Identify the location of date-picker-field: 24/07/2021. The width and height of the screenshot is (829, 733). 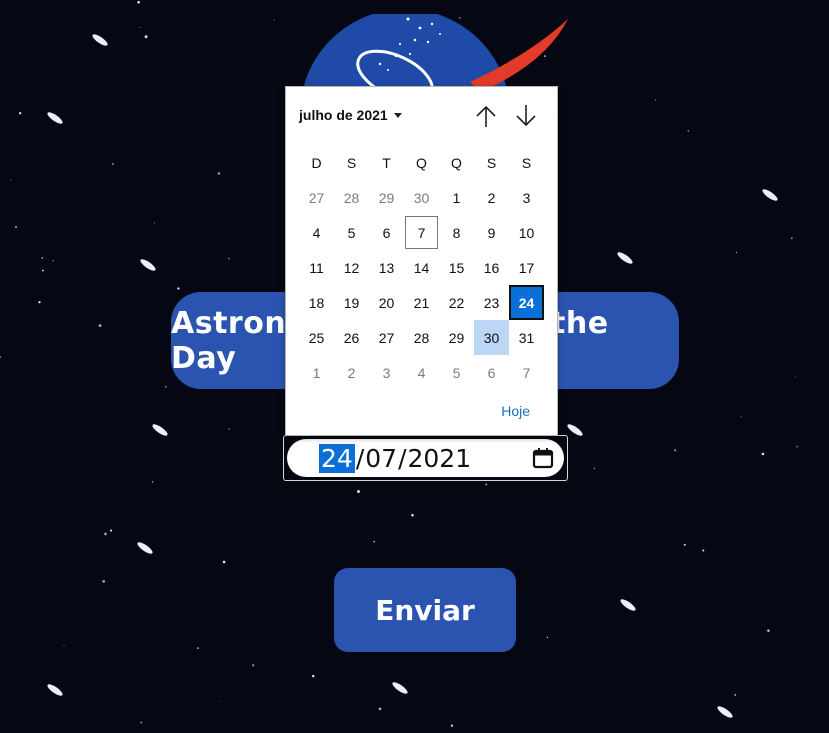
(425, 458).